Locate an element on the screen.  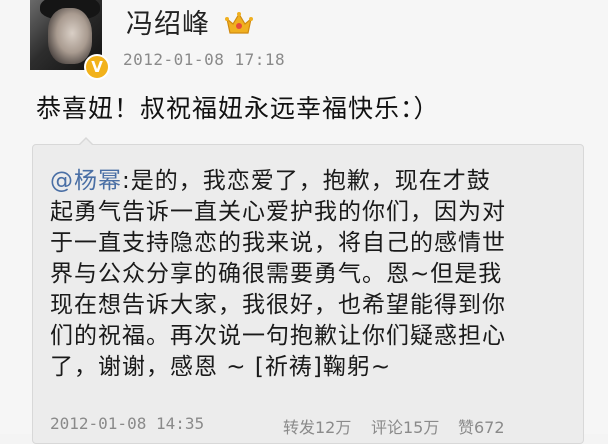
repost-line: 现在想告诉大家，我很好，也希望能得到你 is located at coordinates (278, 305).